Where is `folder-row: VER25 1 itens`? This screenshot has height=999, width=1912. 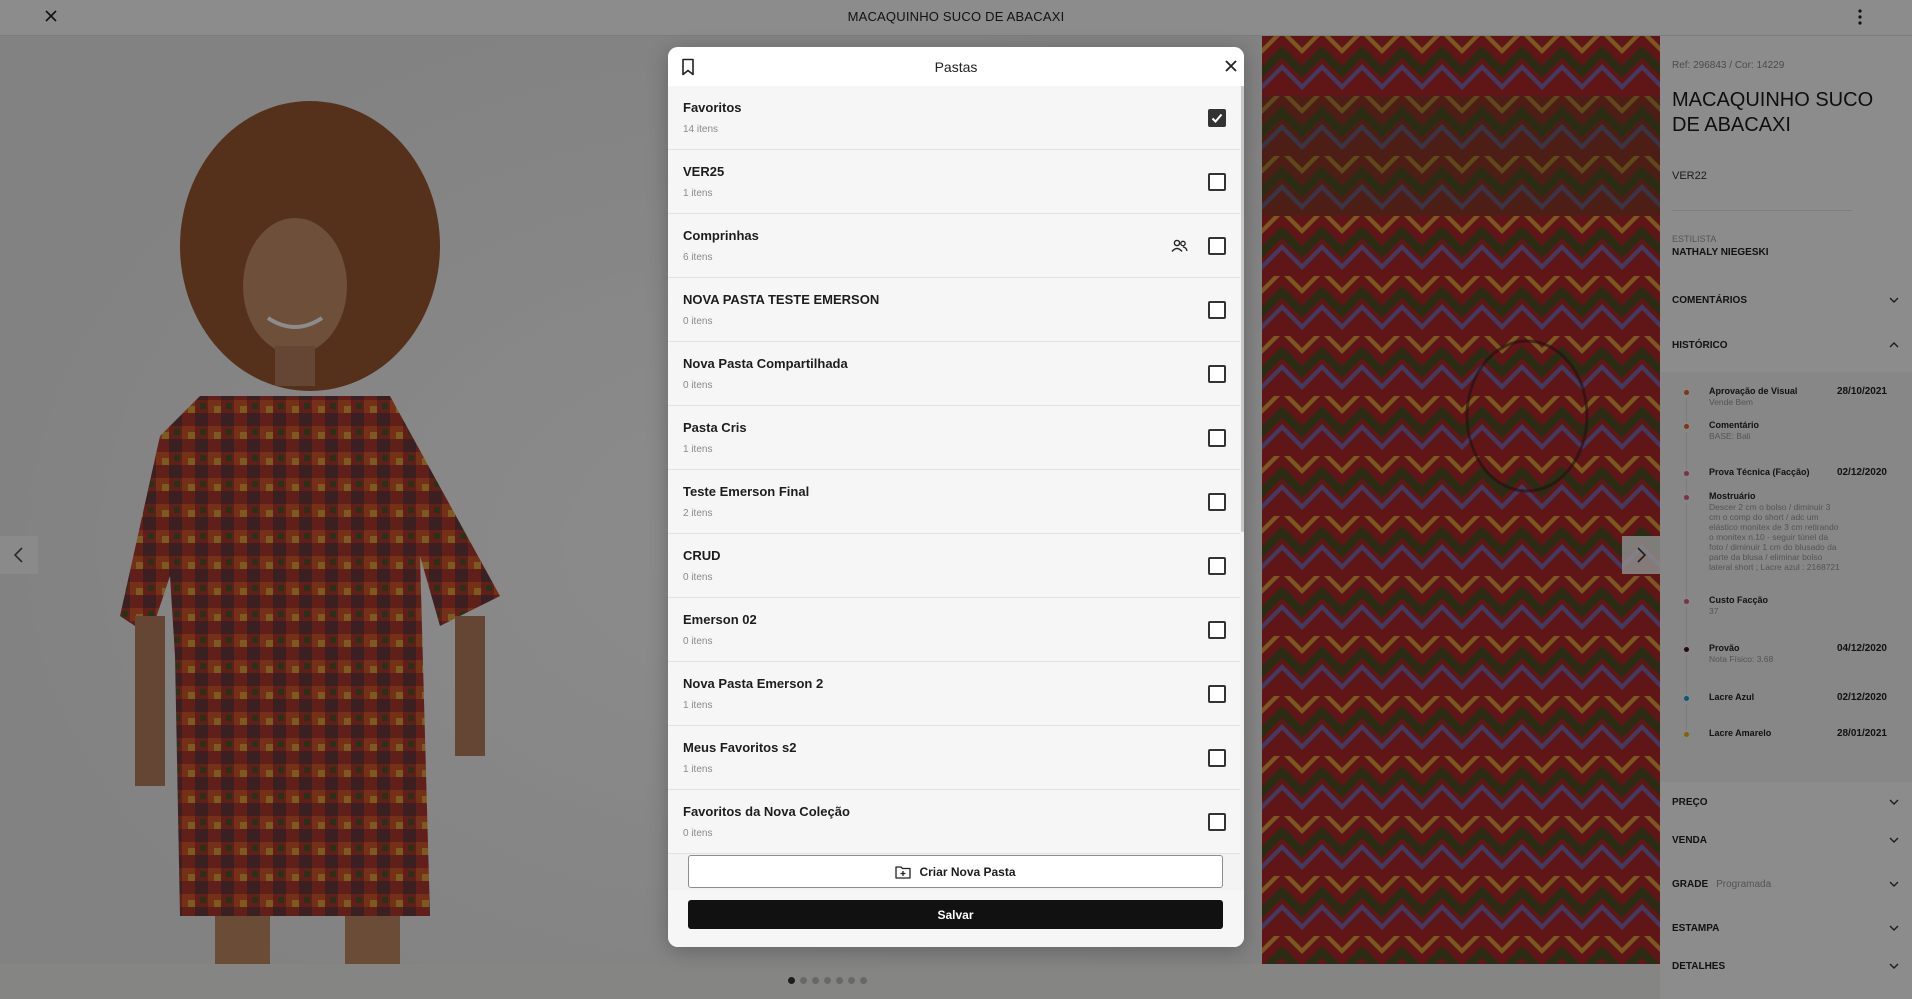
folder-row: VER25 1 itens is located at coordinates (954, 182).